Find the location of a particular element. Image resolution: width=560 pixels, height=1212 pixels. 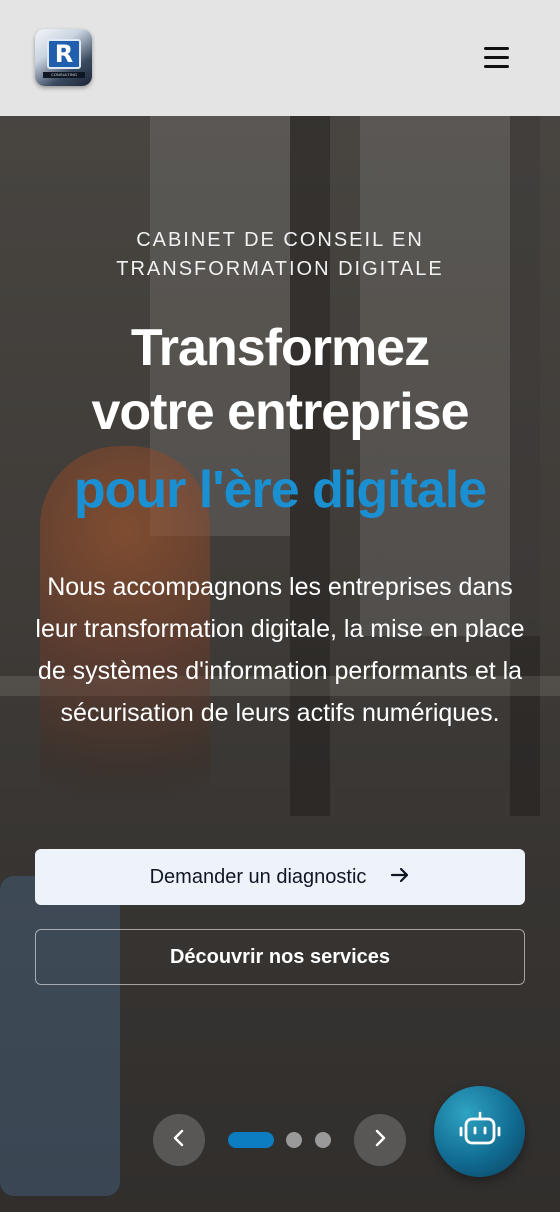

chevron-left-icon is located at coordinates (179, 1140).